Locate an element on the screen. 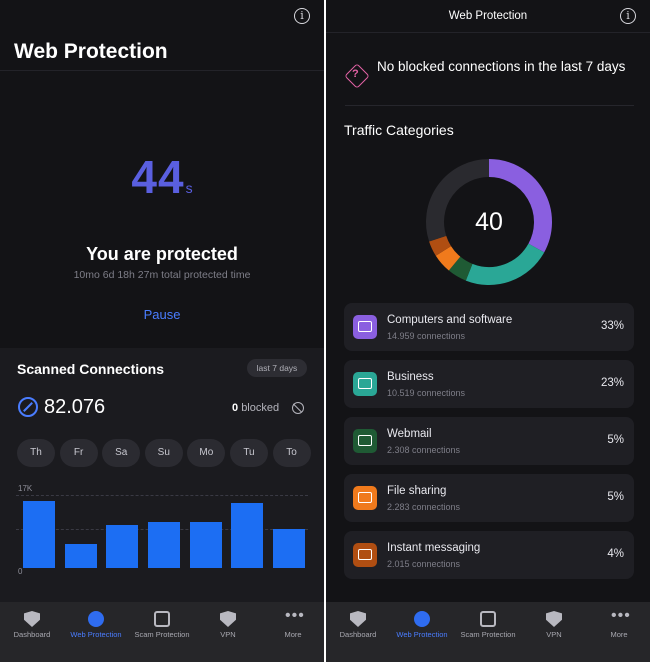  scanned-count: 82.076 is located at coordinates (75, 407).